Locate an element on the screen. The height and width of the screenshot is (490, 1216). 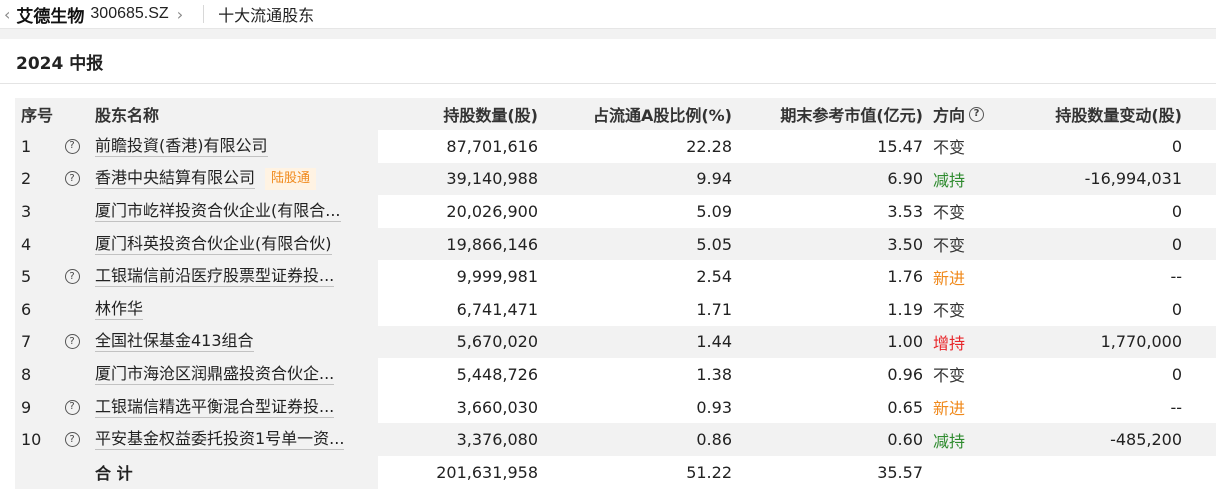
total-row: 合 计 201,631,958 51.22 35.57 is located at coordinates (615, 472).